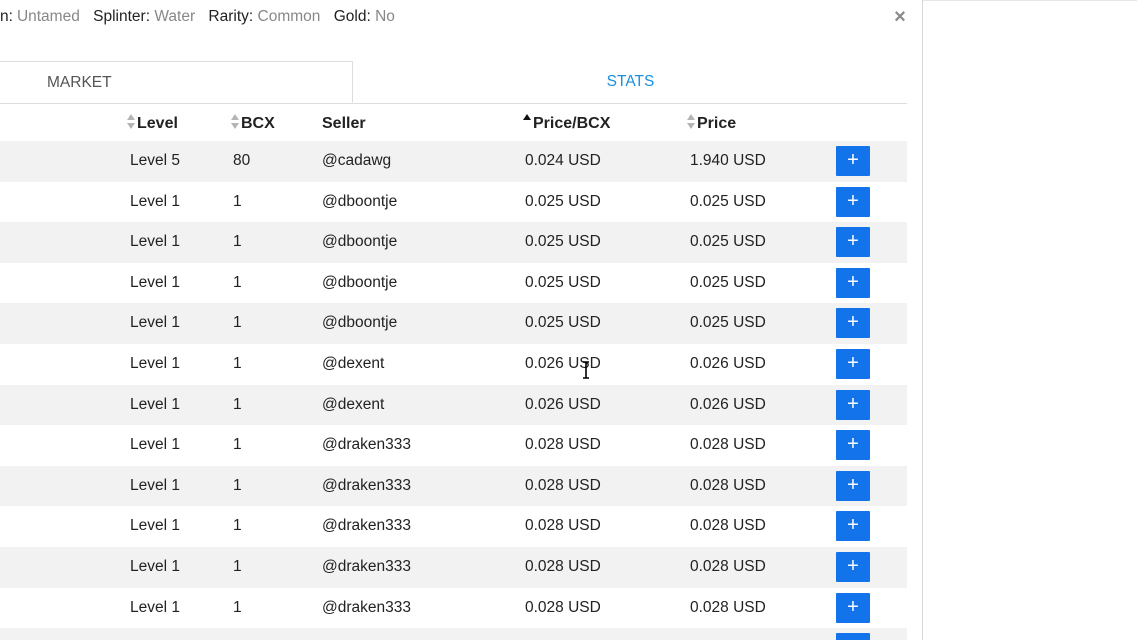 This screenshot has width=1137, height=641. What do you see at coordinates (352, 16) in the screenshot?
I see `gold-label: Gold:` at bounding box center [352, 16].